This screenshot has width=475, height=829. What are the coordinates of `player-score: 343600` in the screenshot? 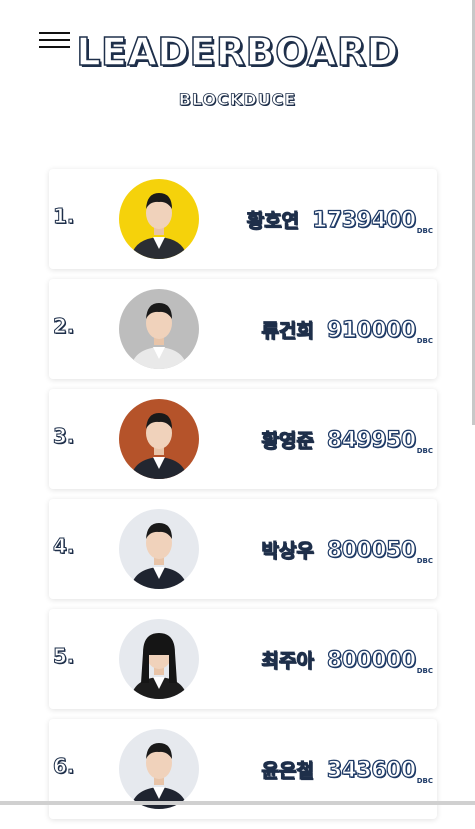 It's located at (371, 770).